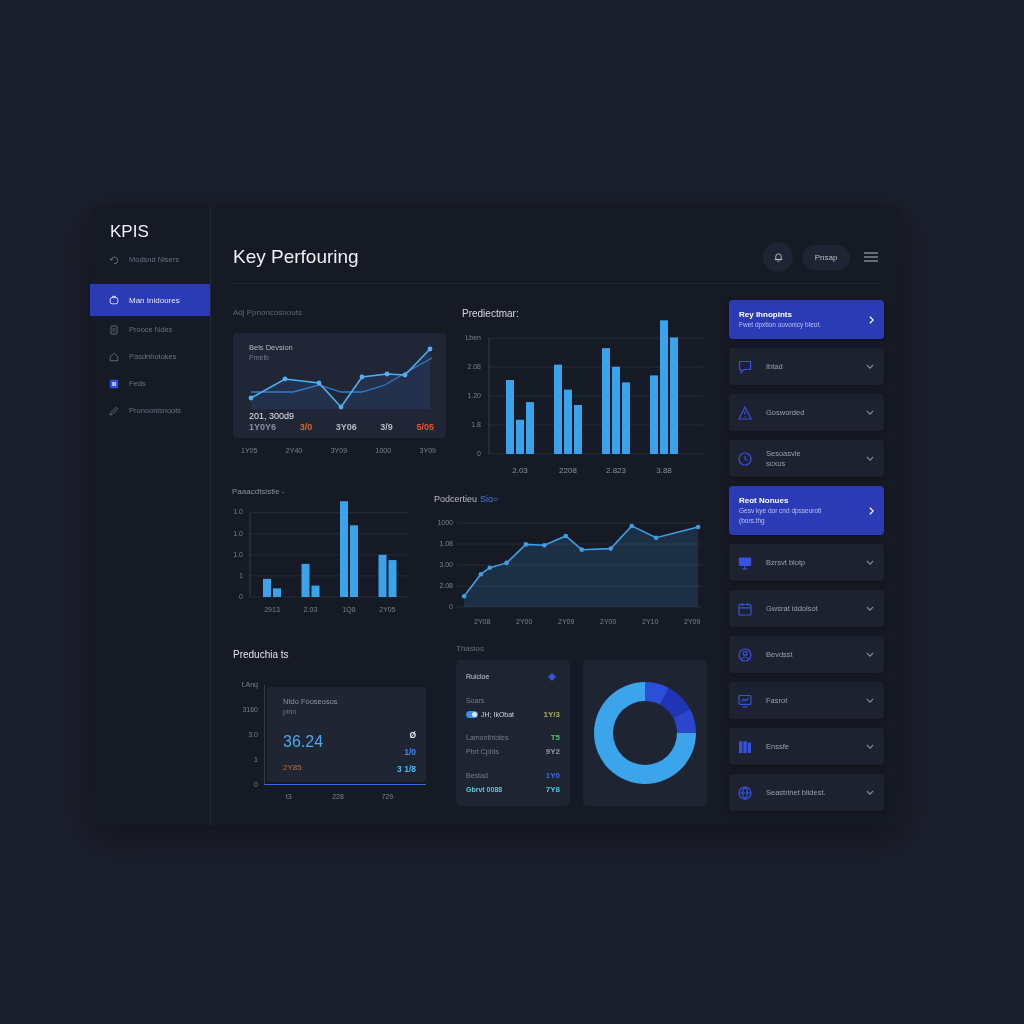  I want to click on document-icon, so click(114, 329).